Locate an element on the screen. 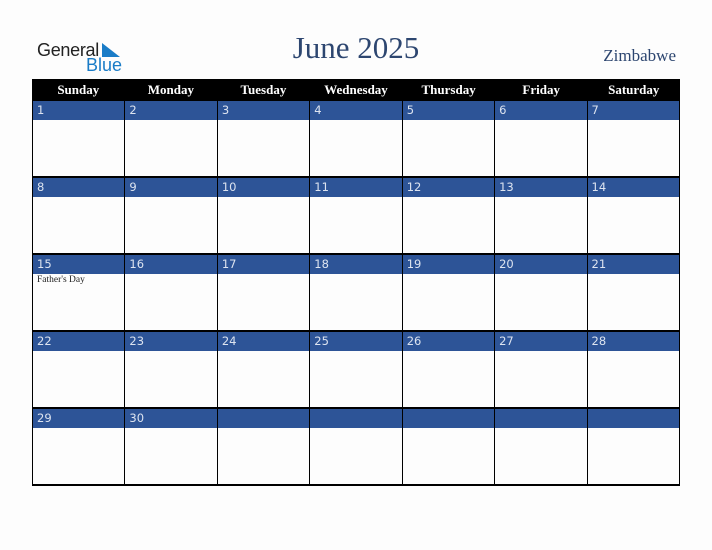  day-number: 13 is located at coordinates (541, 187).